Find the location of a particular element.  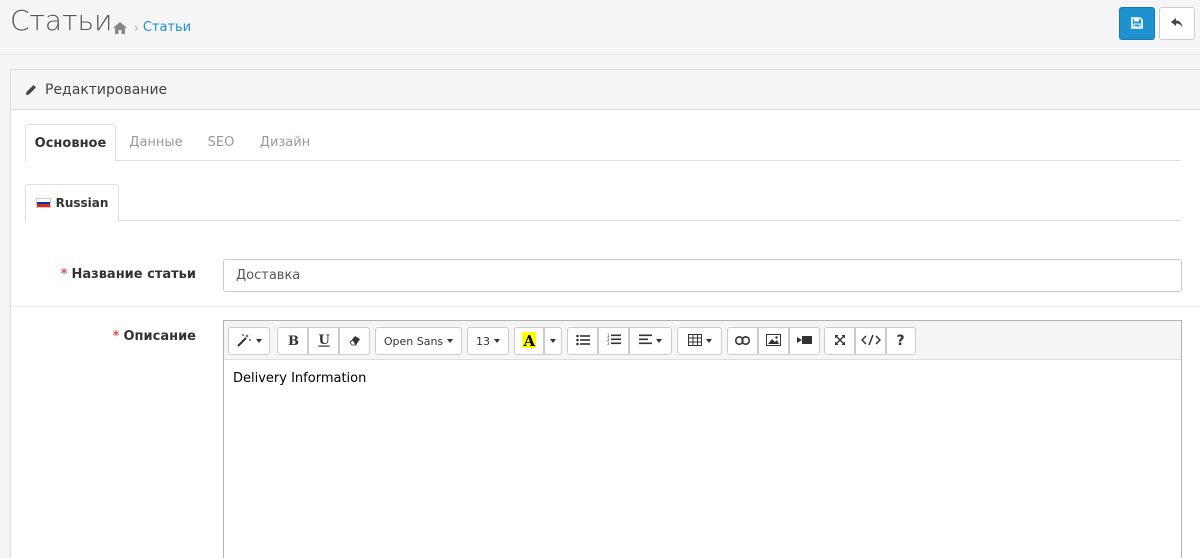

help-button: ? is located at coordinates (901, 341).